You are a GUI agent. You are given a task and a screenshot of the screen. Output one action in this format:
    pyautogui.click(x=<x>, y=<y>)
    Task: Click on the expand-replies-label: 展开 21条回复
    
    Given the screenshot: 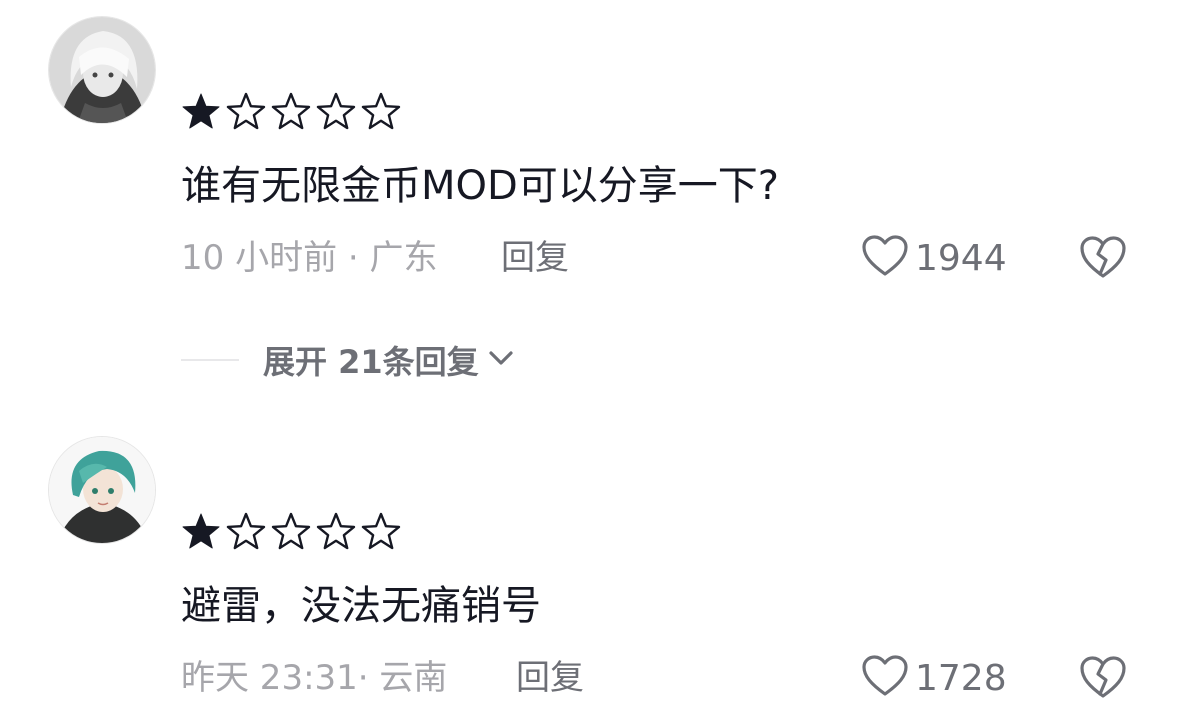 What is the action you would take?
    pyautogui.click(x=371, y=362)
    